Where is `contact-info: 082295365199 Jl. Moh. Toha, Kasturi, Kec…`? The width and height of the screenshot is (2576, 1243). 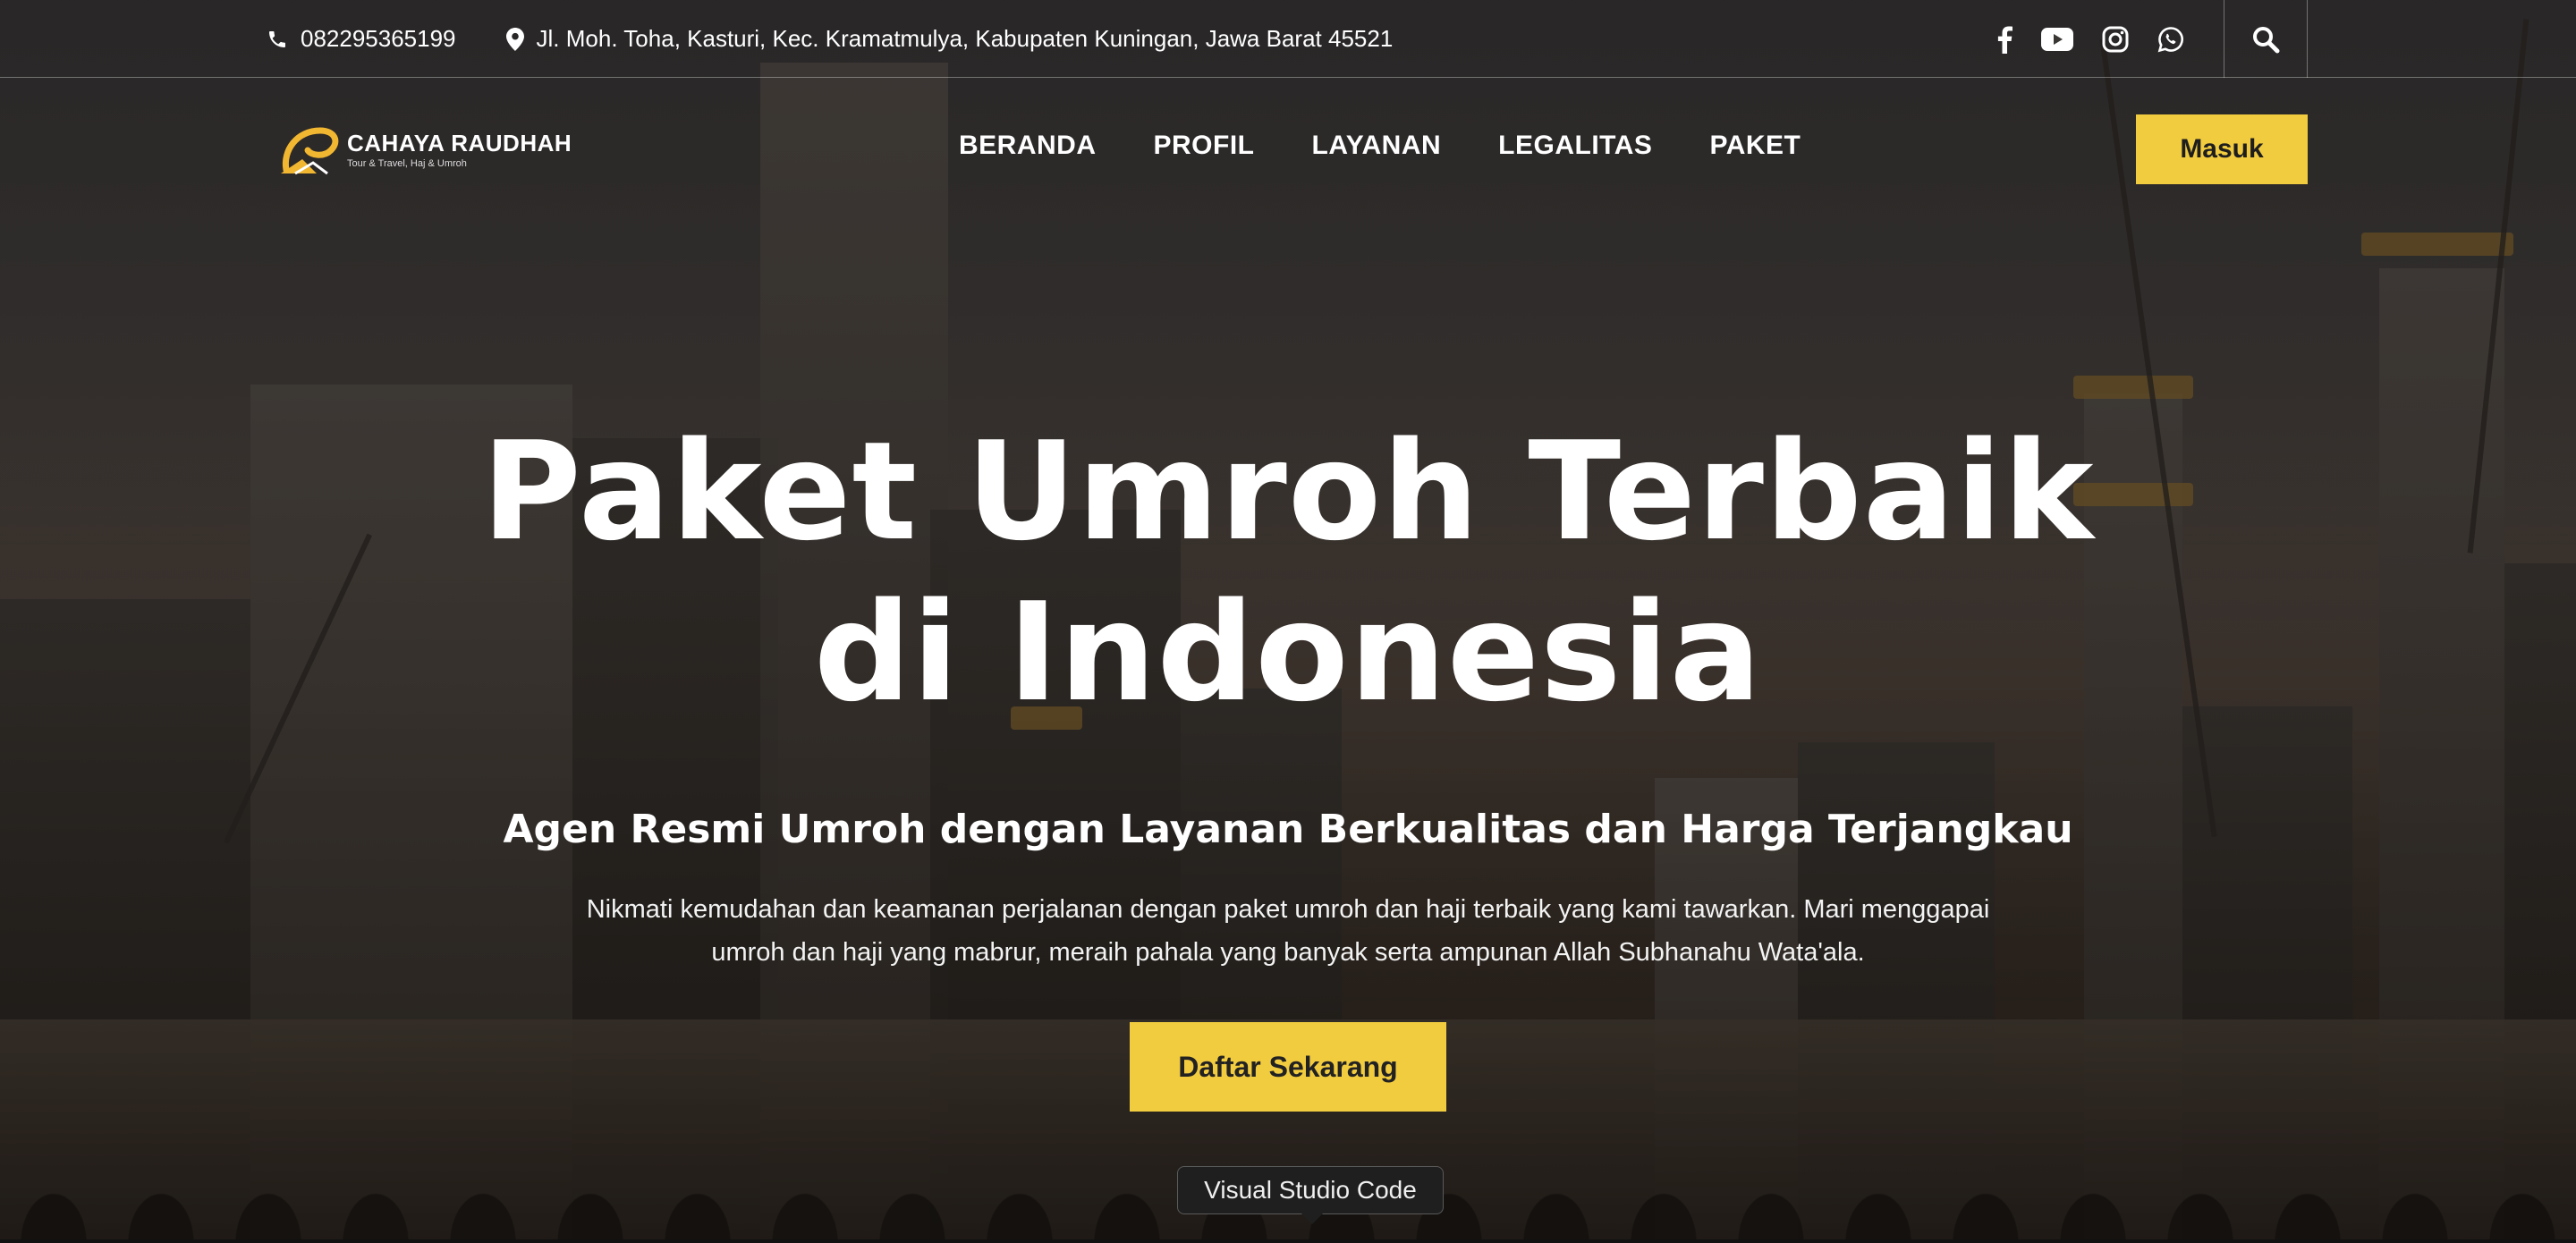 contact-info: 082295365199 Jl. Moh. Toha, Kasturi, Kec… is located at coordinates (830, 39).